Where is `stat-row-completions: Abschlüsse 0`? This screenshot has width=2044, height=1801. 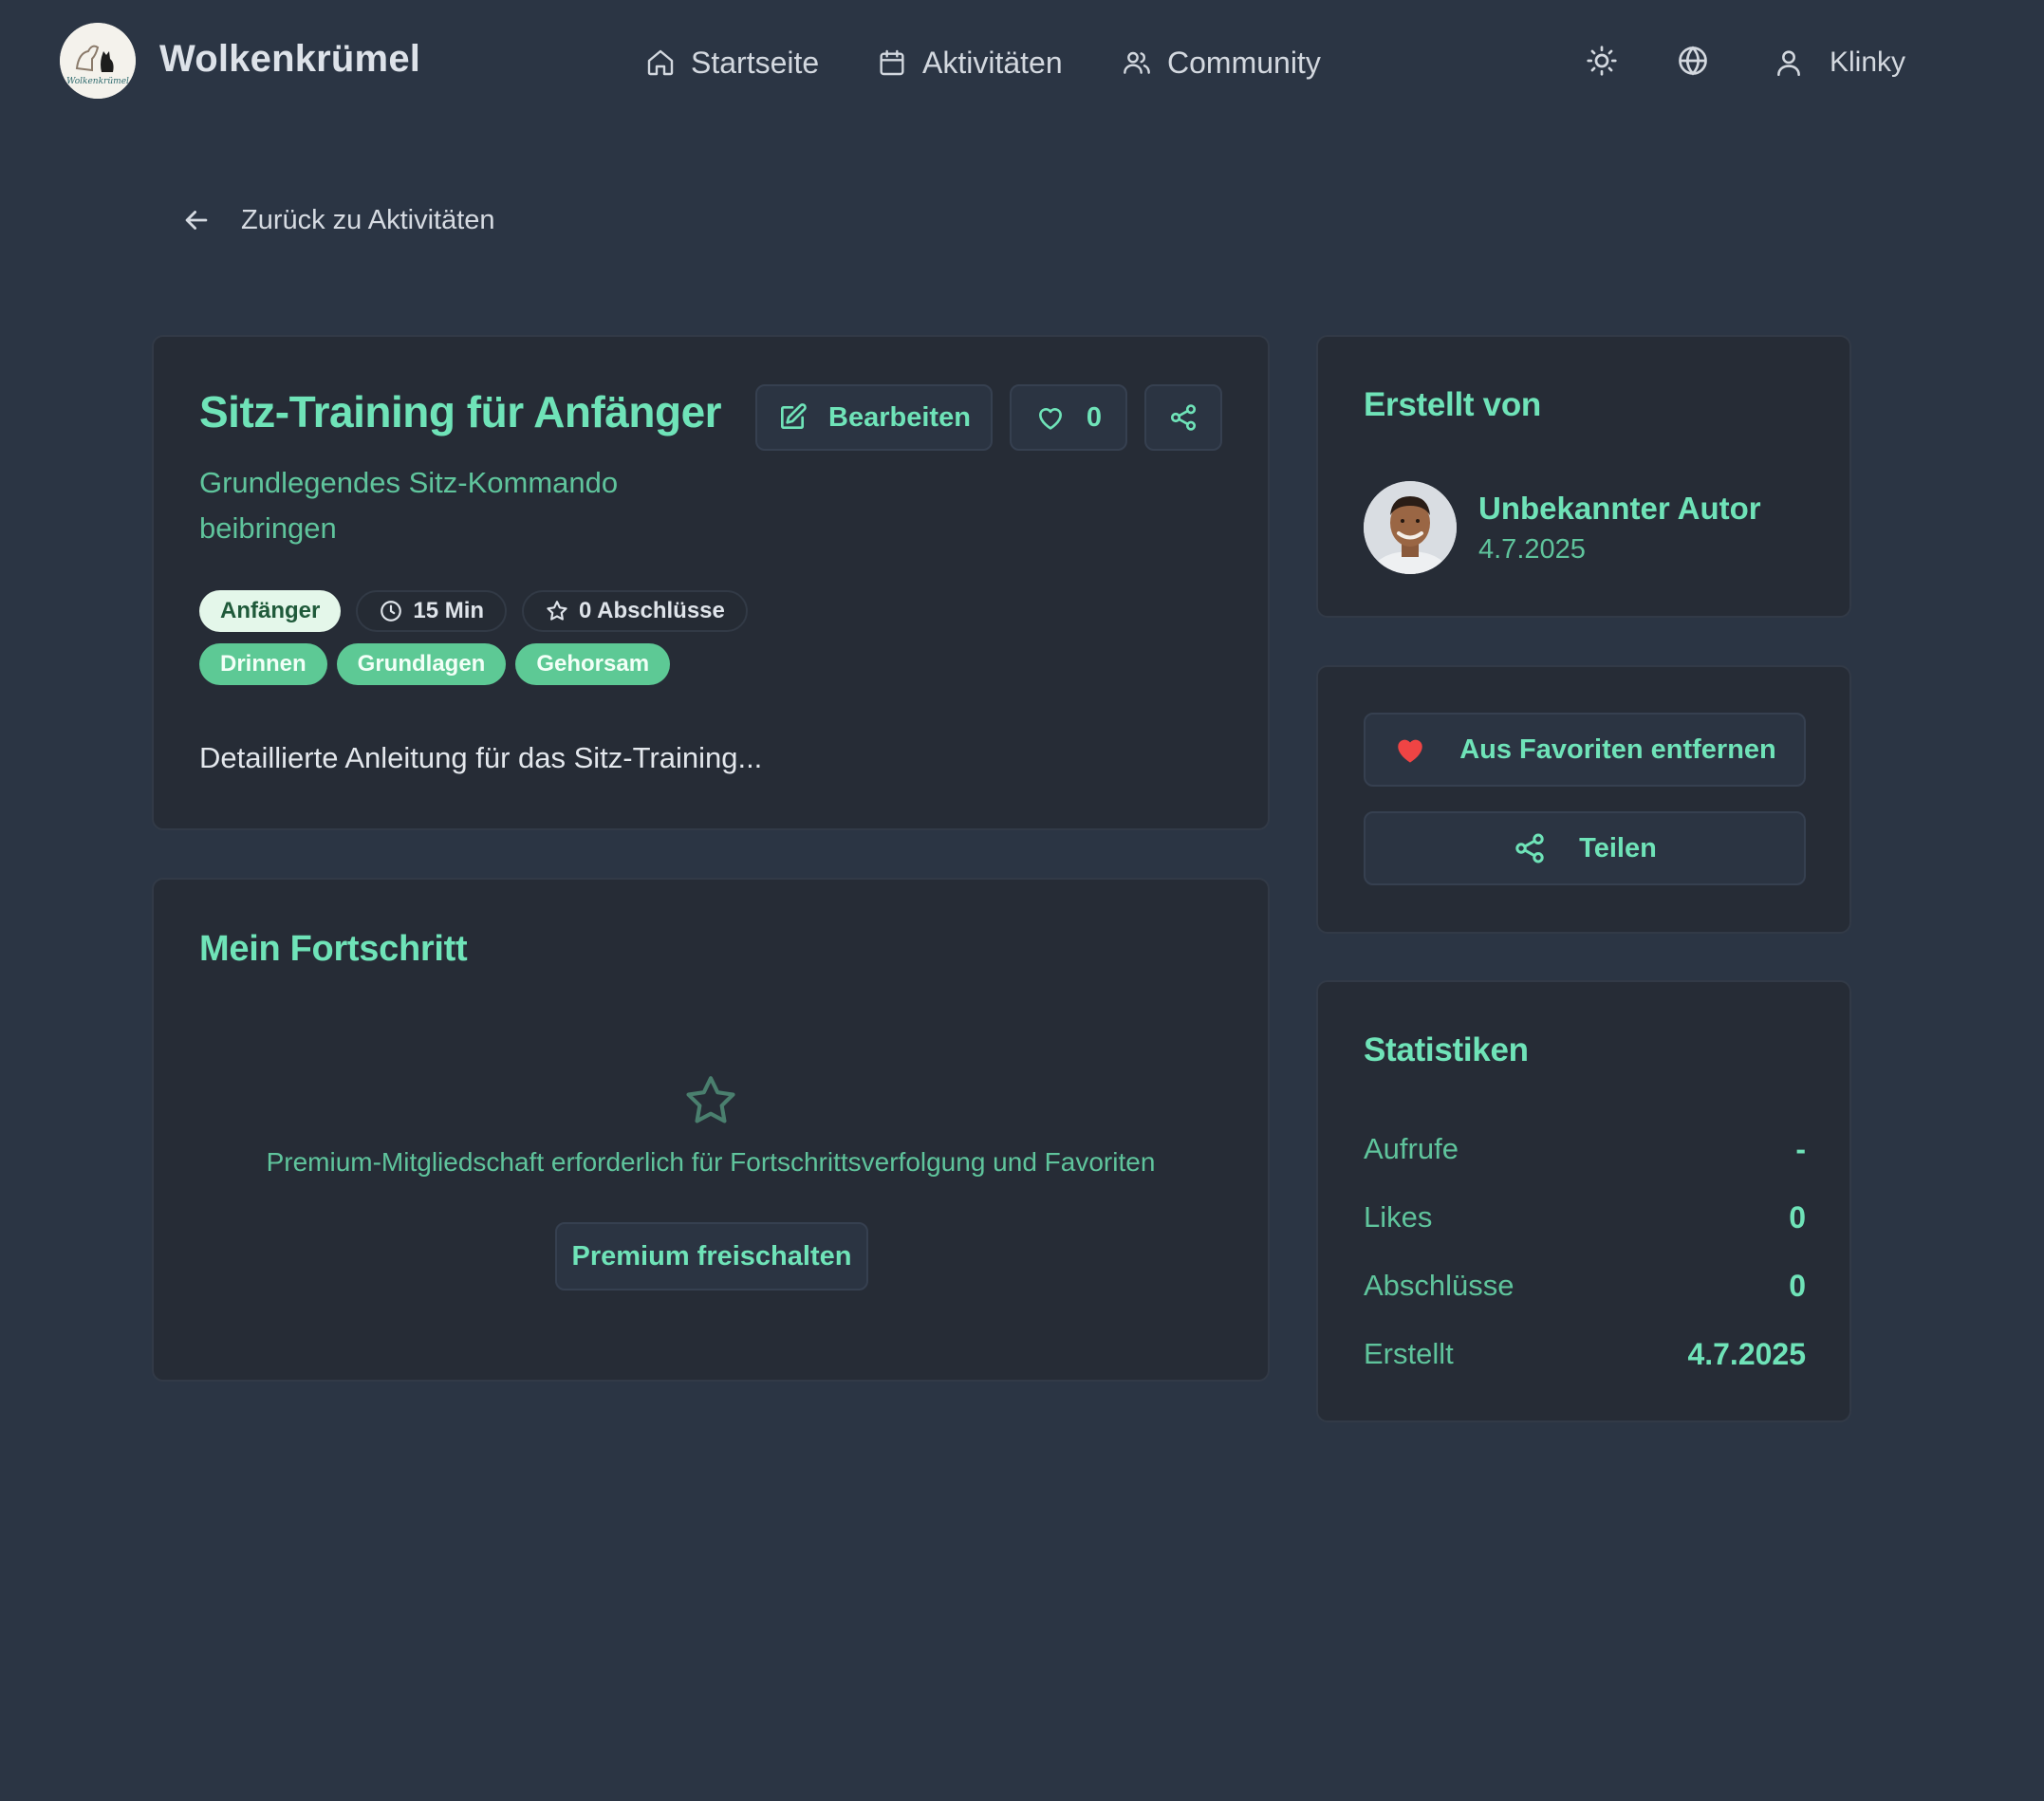 stat-row-completions: Abschlüsse 0 is located at coordinates (1585, 1286).